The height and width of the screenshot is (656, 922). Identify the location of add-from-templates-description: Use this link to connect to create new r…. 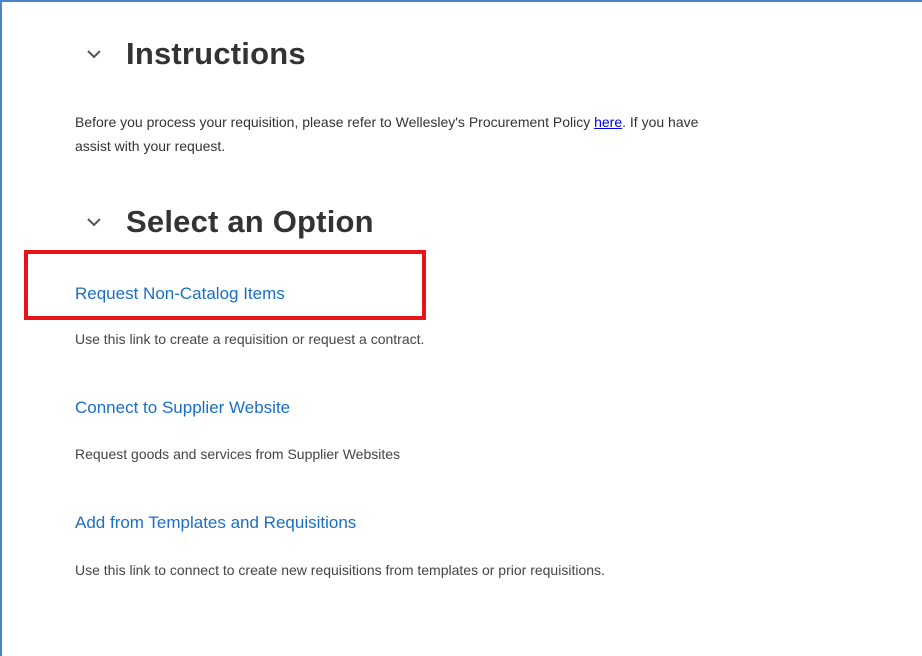
(340, 570).